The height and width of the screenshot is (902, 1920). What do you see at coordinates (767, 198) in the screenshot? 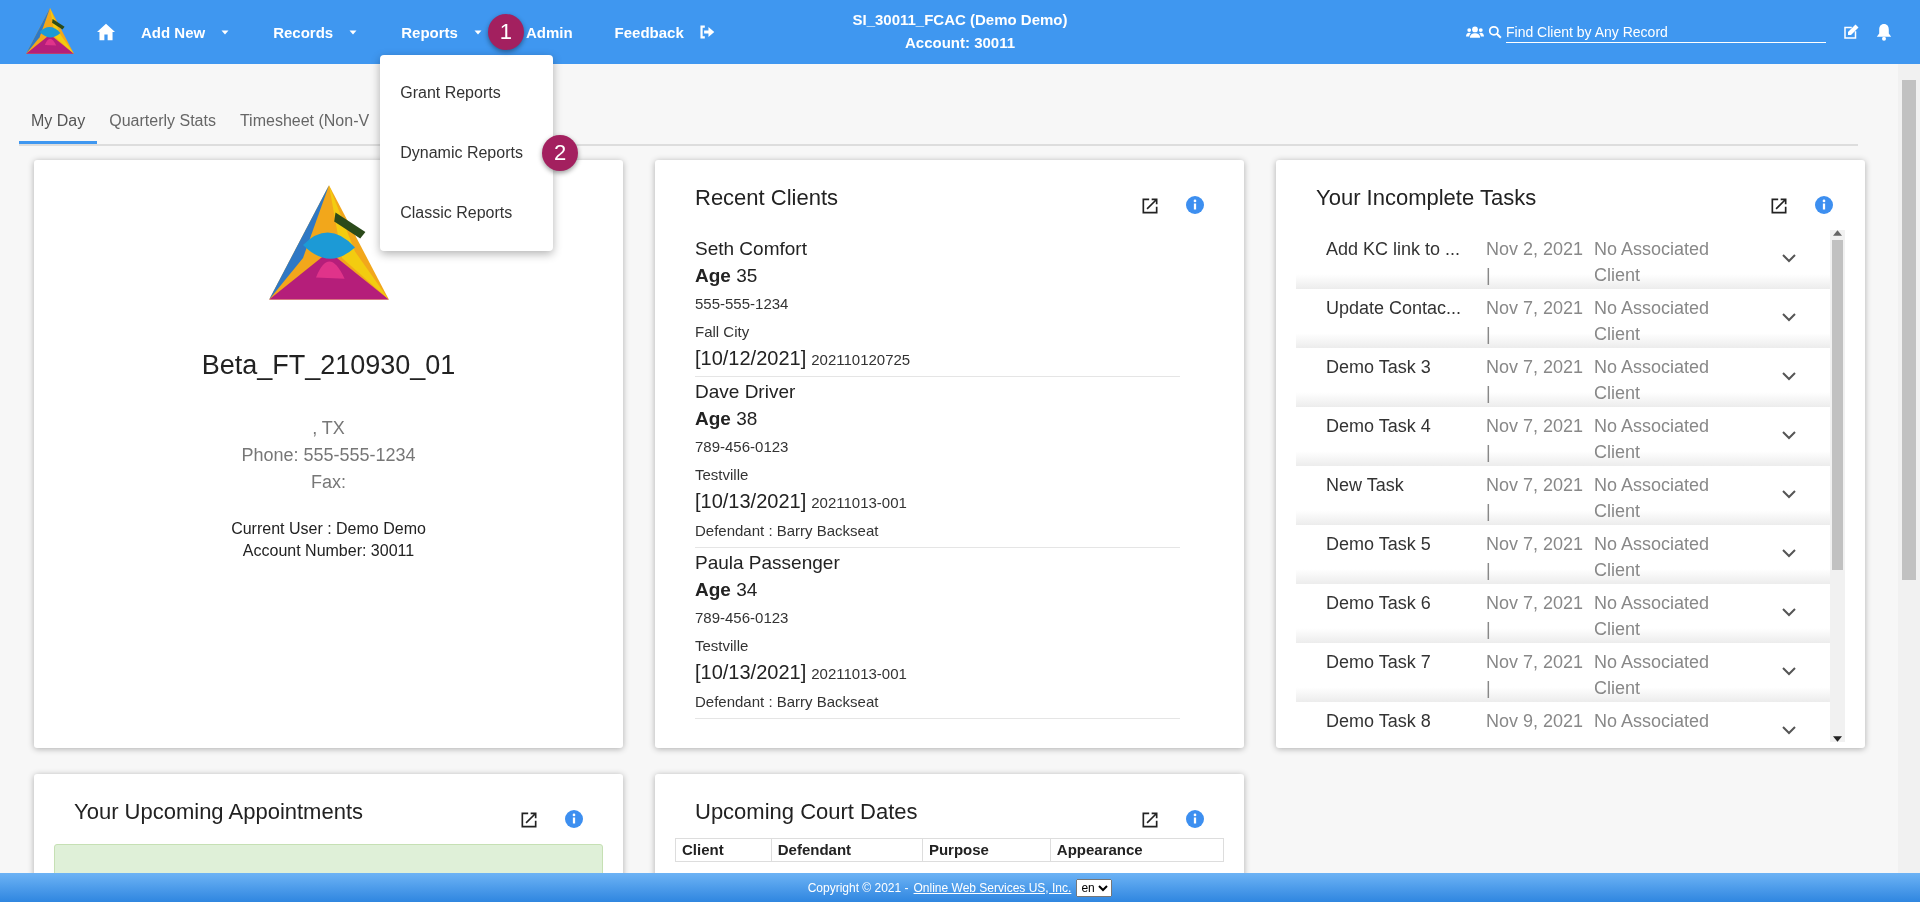
I see `card-title: Recent Clients` at bounding box center [767, 198].